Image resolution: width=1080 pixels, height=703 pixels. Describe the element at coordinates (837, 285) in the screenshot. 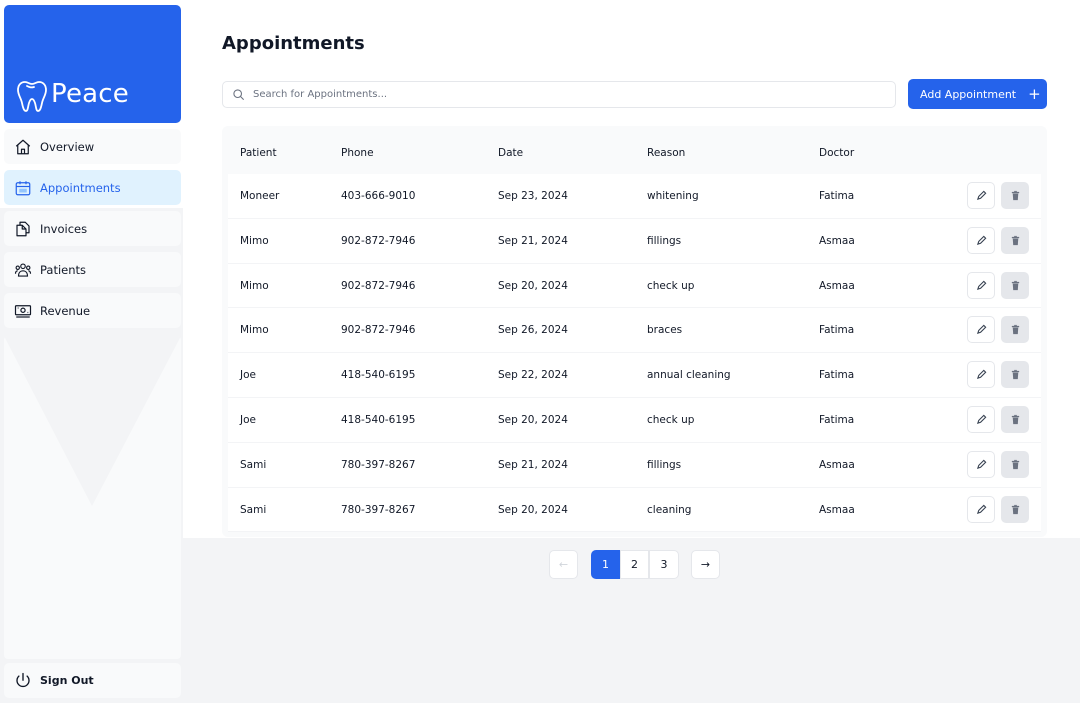

I see `cell-doctor: Asmaa` at that location.